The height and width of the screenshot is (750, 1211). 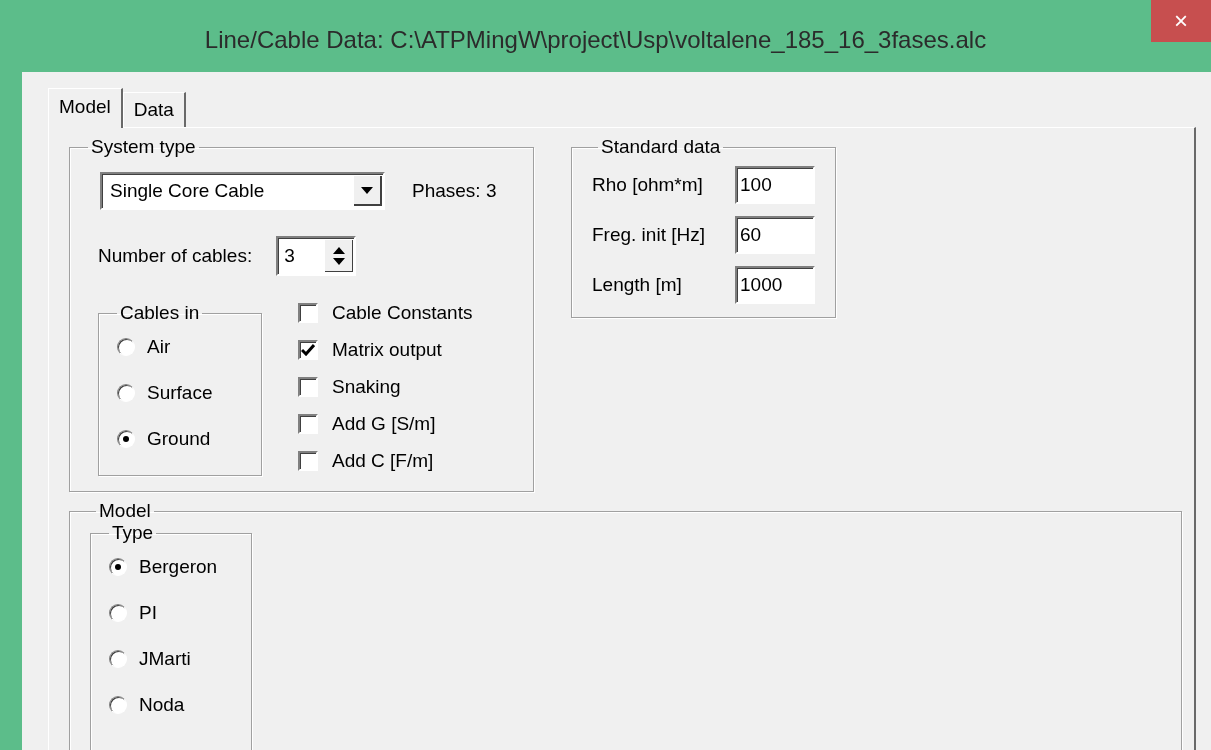 I want to click on checkbox-label: Matrix output, so click(x=387, y=349).